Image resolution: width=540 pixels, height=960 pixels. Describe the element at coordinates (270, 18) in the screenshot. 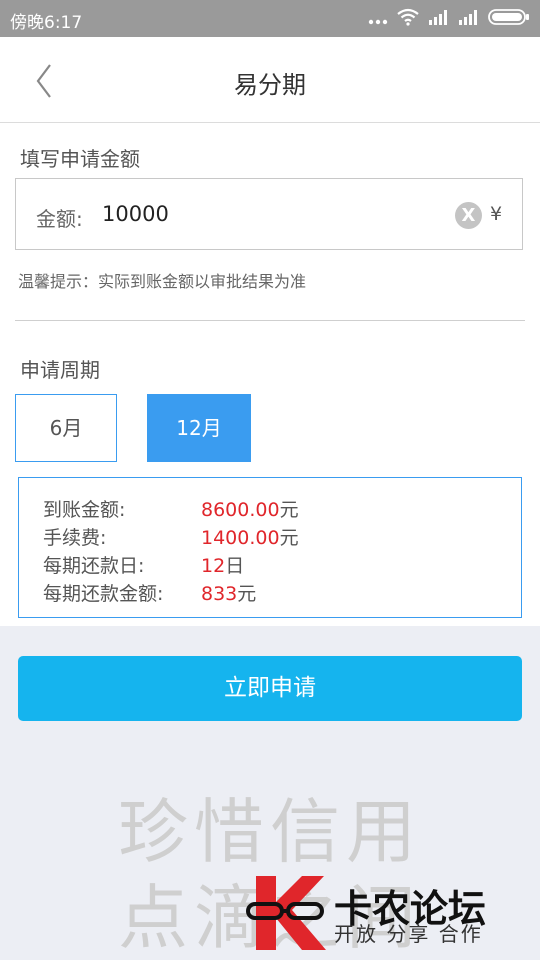

I see `status-bar: 傍晚6:17` at that location.